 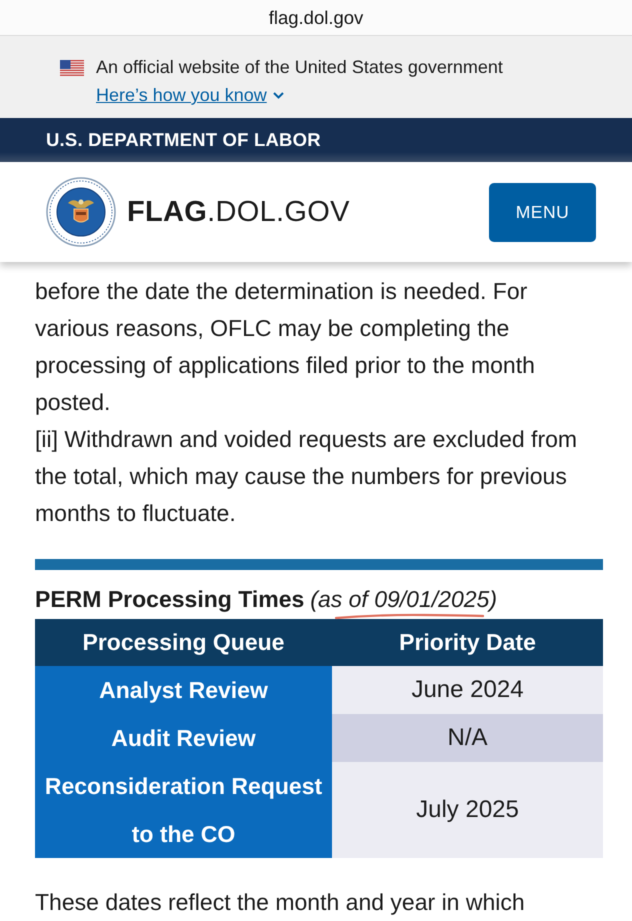 What do you see at coordinates (81, 212) in the screenshot?
I see `seal-icon` at bounding box center [81, 212].